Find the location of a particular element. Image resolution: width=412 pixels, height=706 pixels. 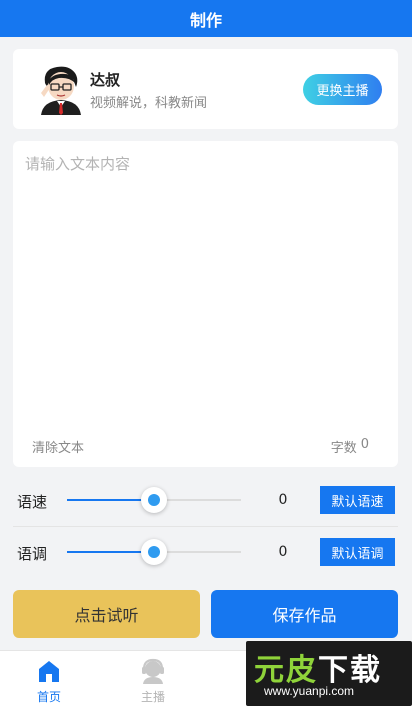

watermark-url: www.yuanpi.com is located at coordinates (309, 691).